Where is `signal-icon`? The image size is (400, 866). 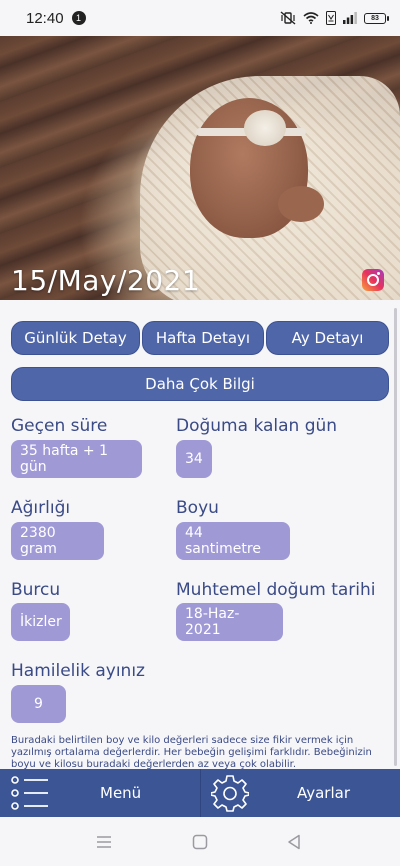 signal-icon is located at coordinates (350, 18).